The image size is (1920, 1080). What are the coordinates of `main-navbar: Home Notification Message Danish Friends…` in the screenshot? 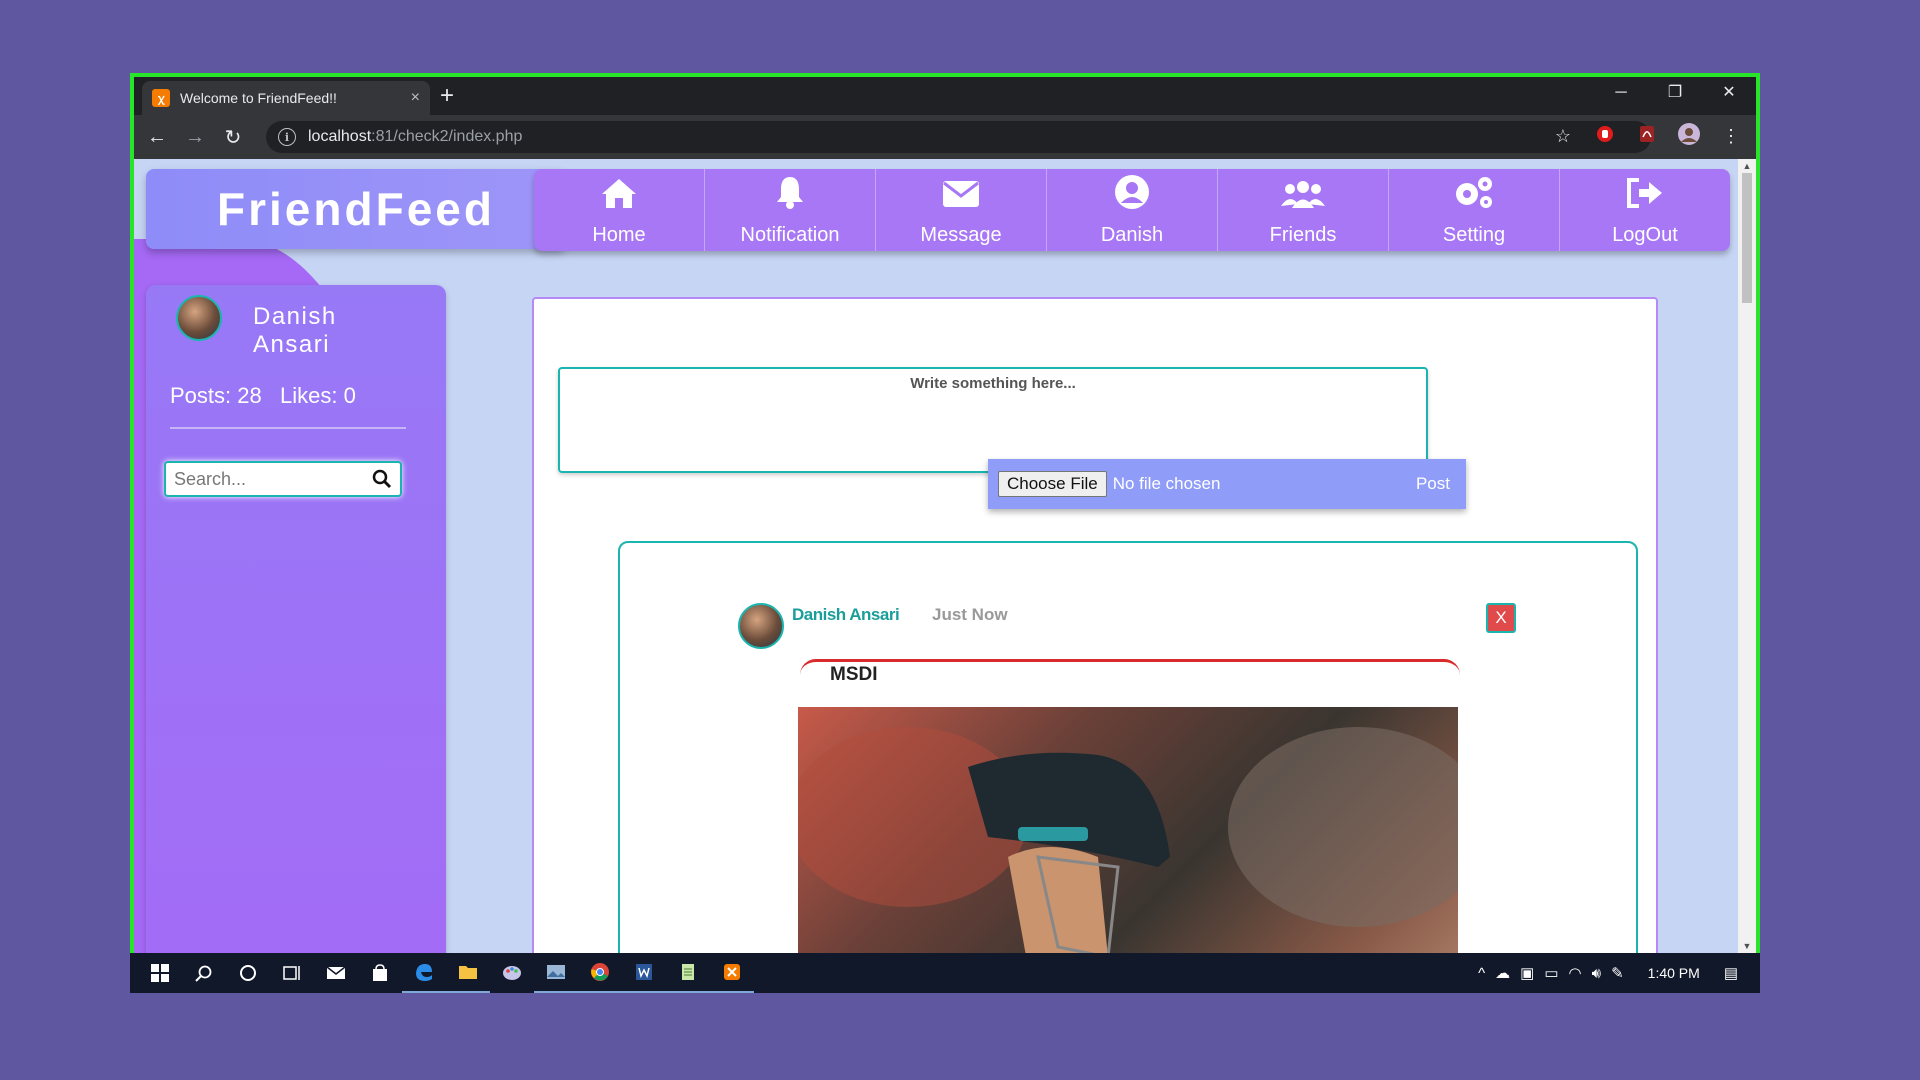 It's located at (1132, 210).